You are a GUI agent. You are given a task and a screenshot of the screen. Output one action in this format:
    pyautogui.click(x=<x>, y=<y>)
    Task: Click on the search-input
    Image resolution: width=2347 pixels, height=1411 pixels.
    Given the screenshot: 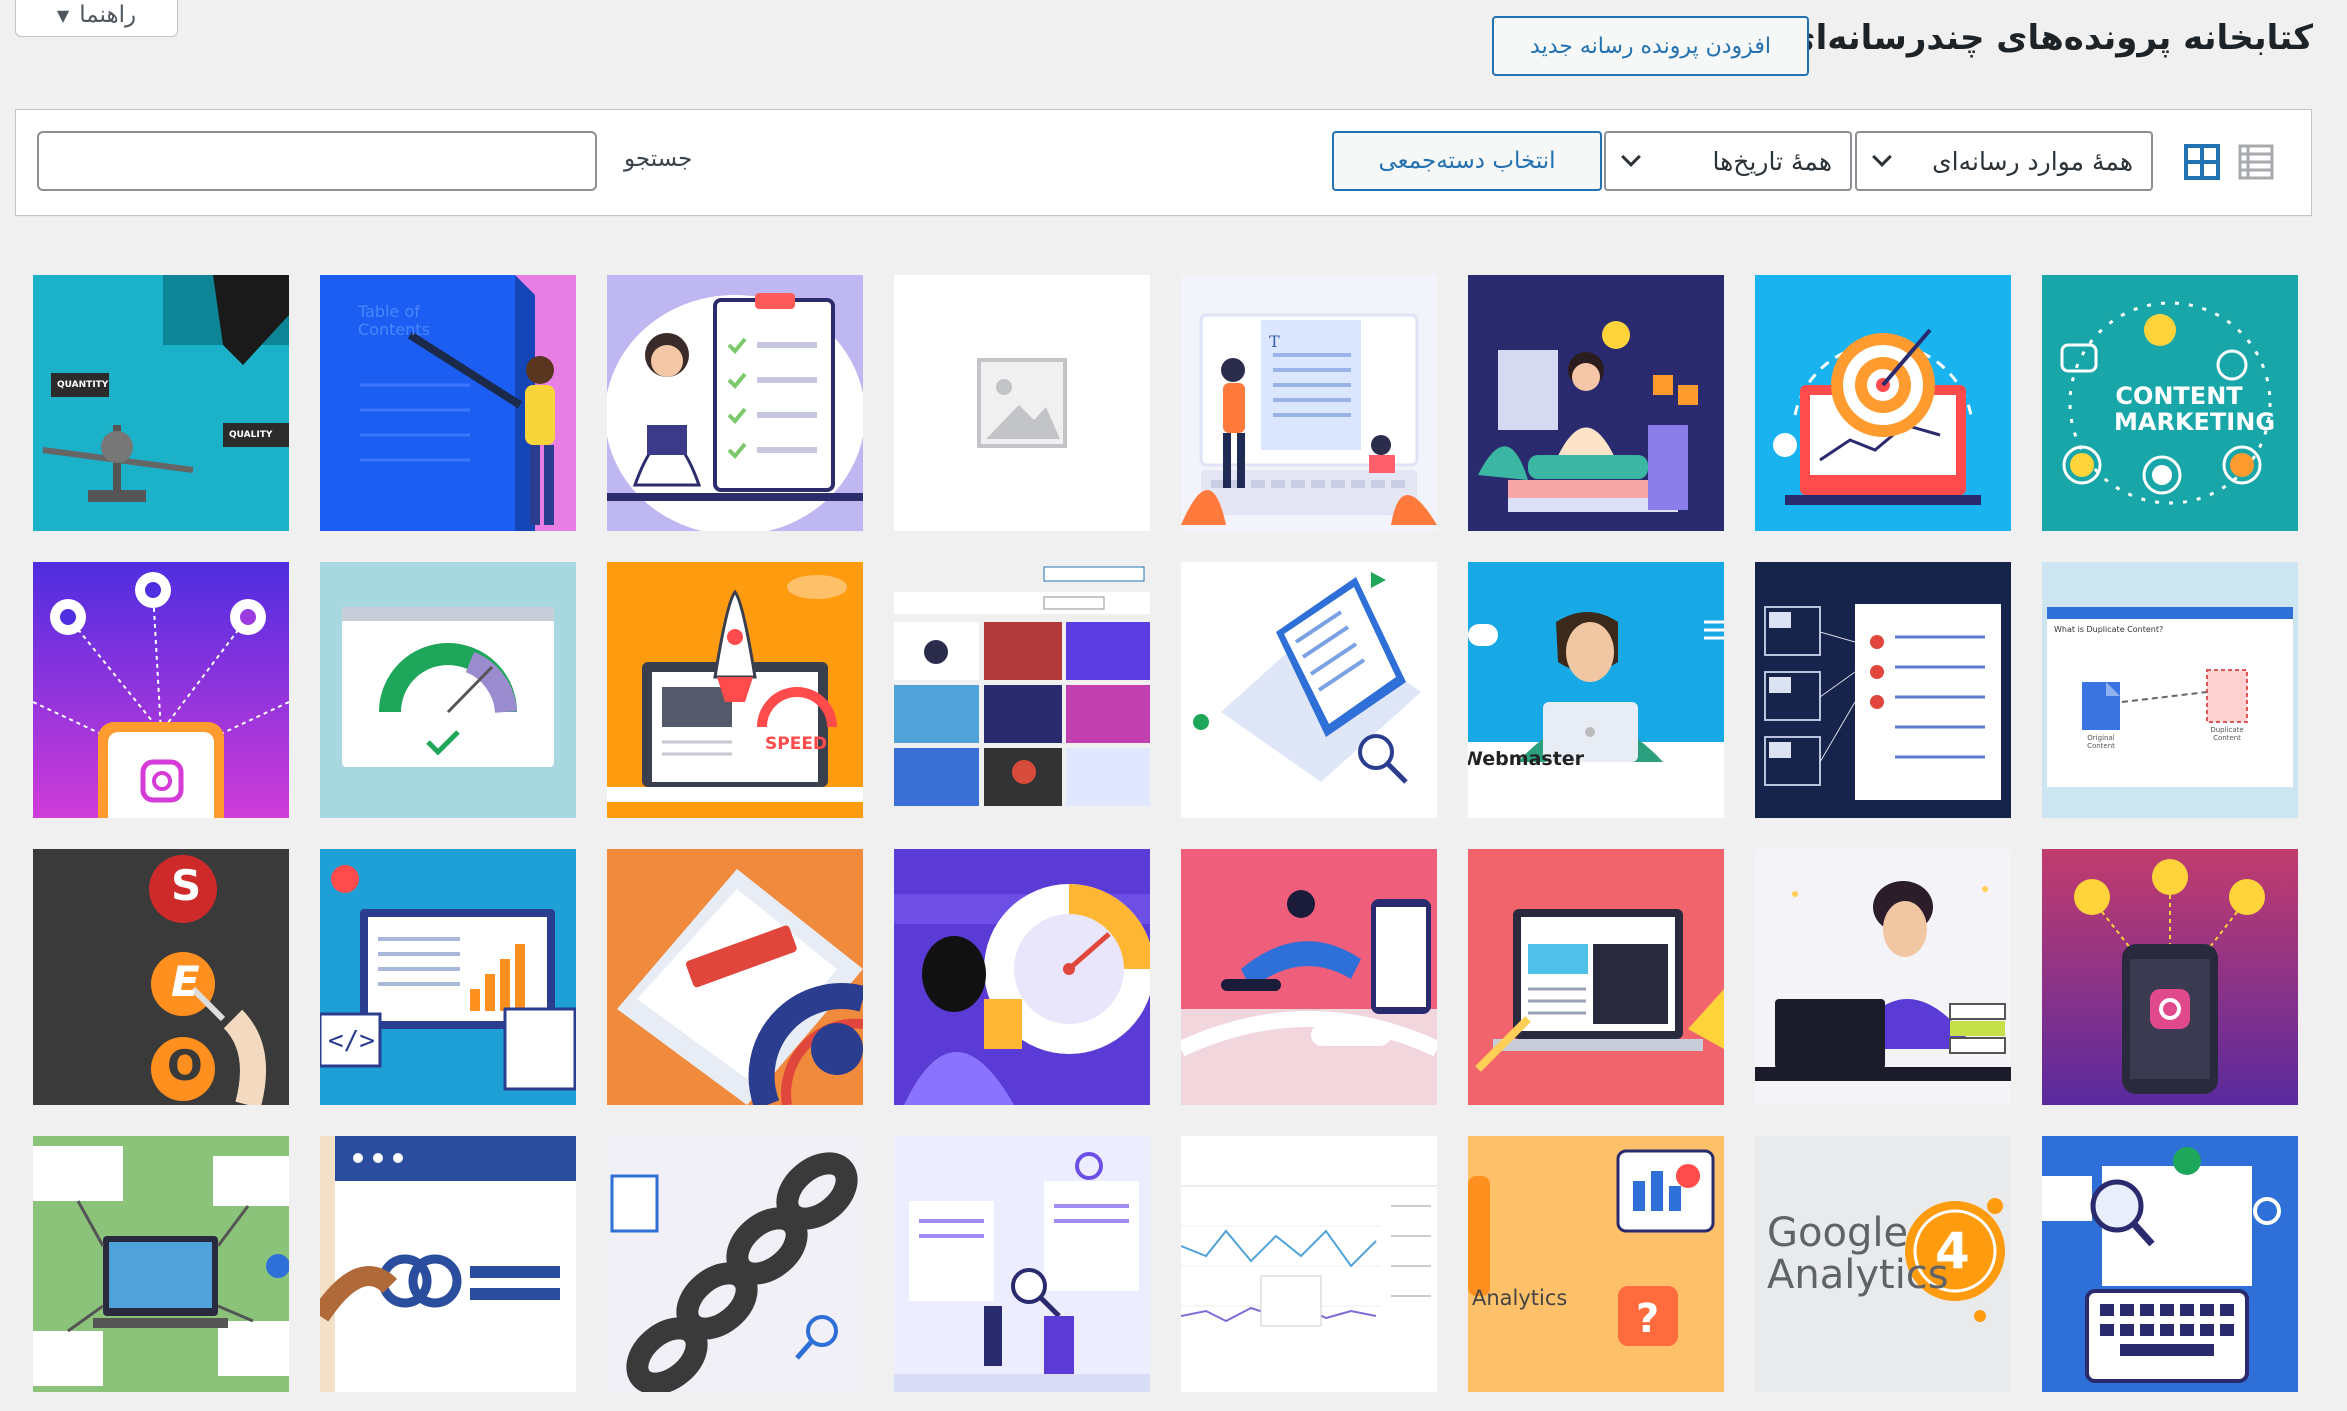 What is the action you would take?
    pyautogui.click(x=317, y=161)
    